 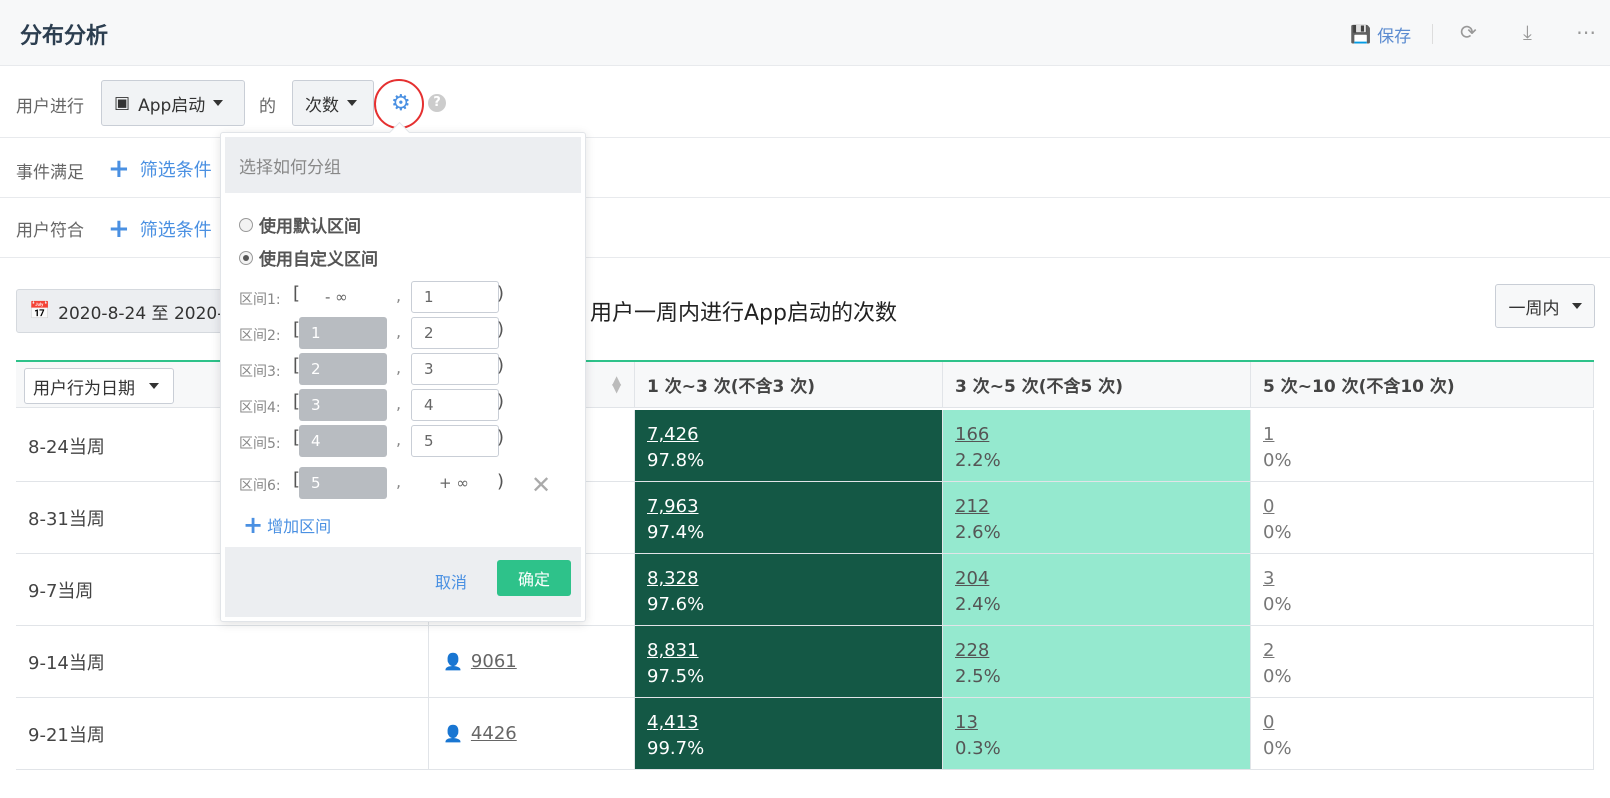 What do you see at coordinates (66, 735) in the screenshot?
I see `row-date-label: 9-21当周` at bounding box center [66, 735].